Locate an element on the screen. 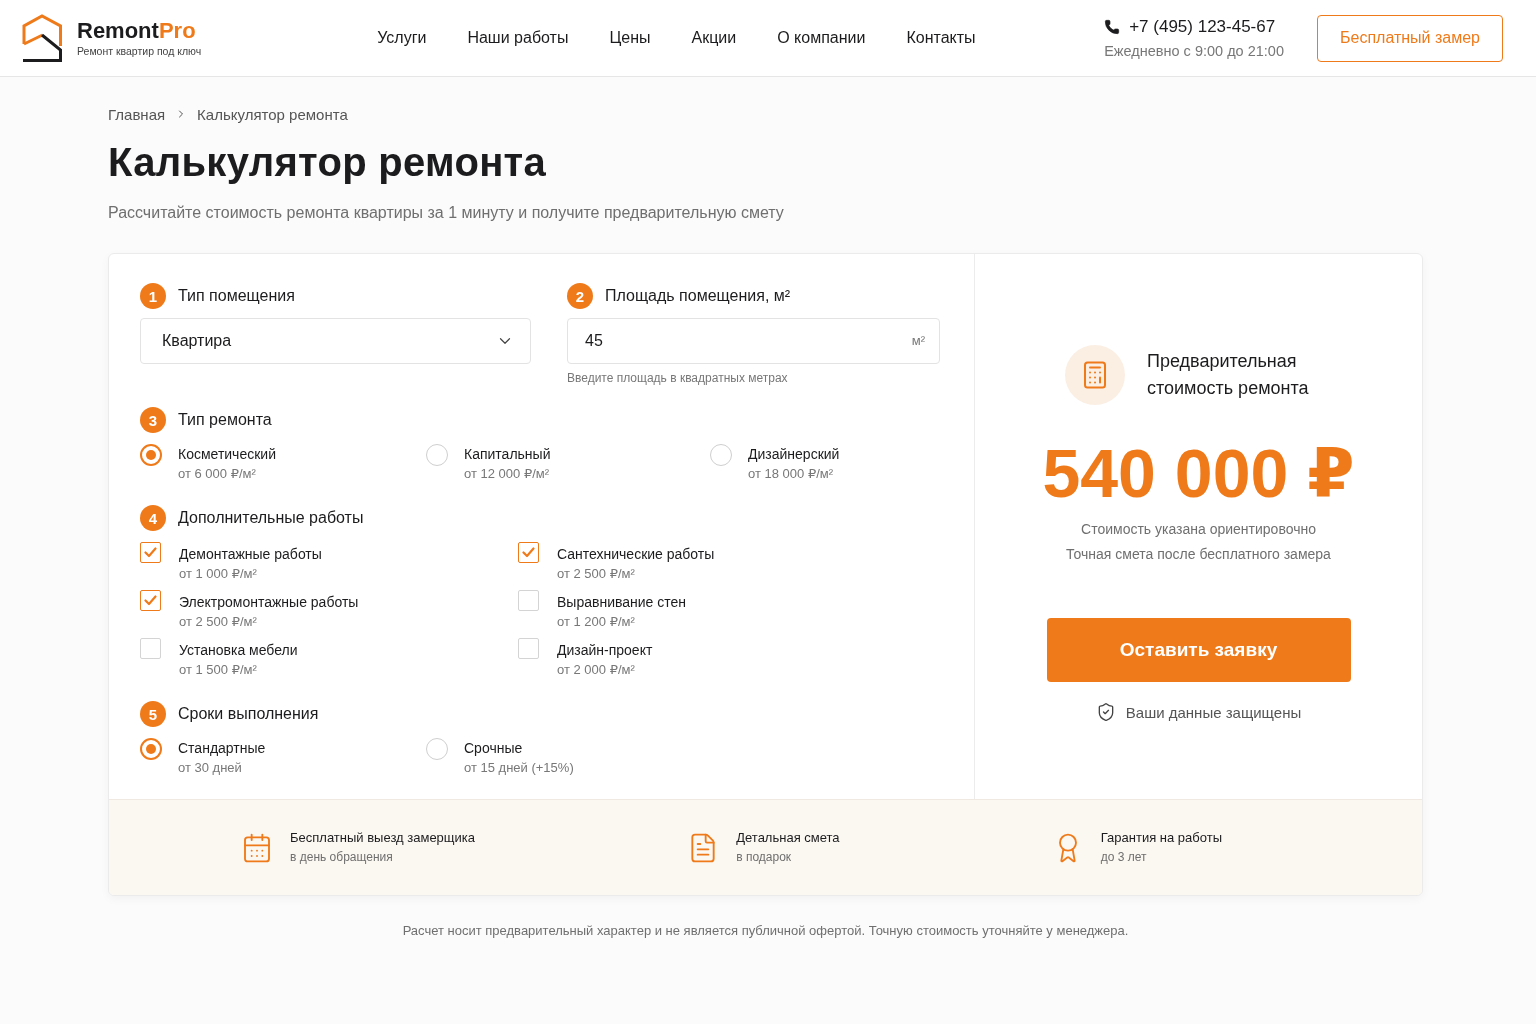 The image size is (1536, 1024). page-subtitle: Рассчитайте стоимость ремонта квартиры за 1 минуту и получите предварительную смету is located at coordinates (446, 213).